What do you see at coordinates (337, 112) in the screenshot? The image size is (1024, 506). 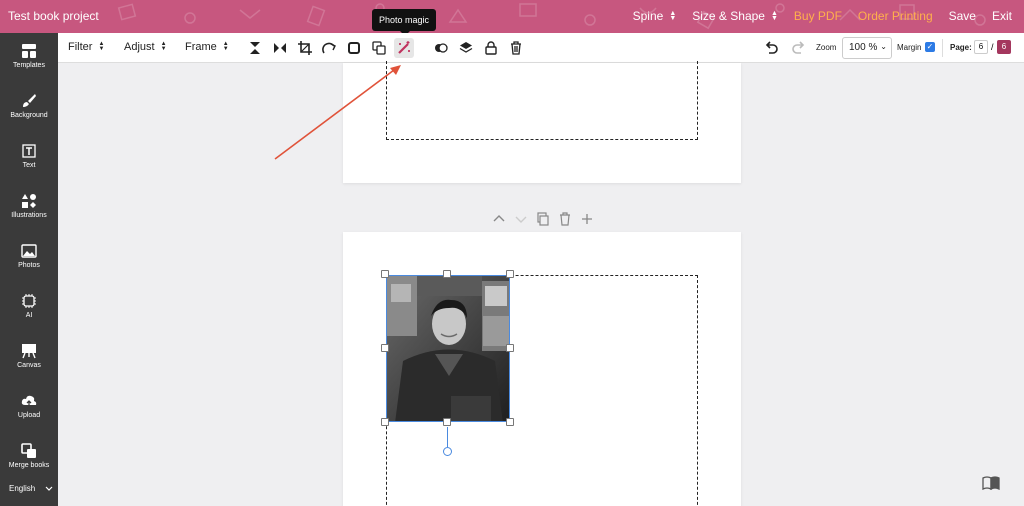 I see `annotation-arrow` at bounding box center [337, 112].